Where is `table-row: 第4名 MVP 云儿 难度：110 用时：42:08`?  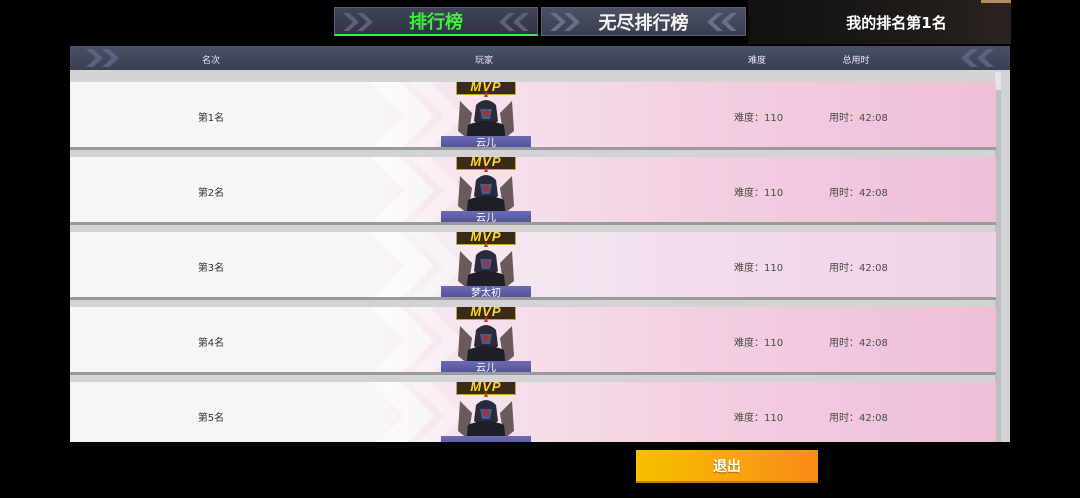 table-row: 第4名 MVP 云儿 难度：110 用时：42:08 is located at coordinates (533, 341).